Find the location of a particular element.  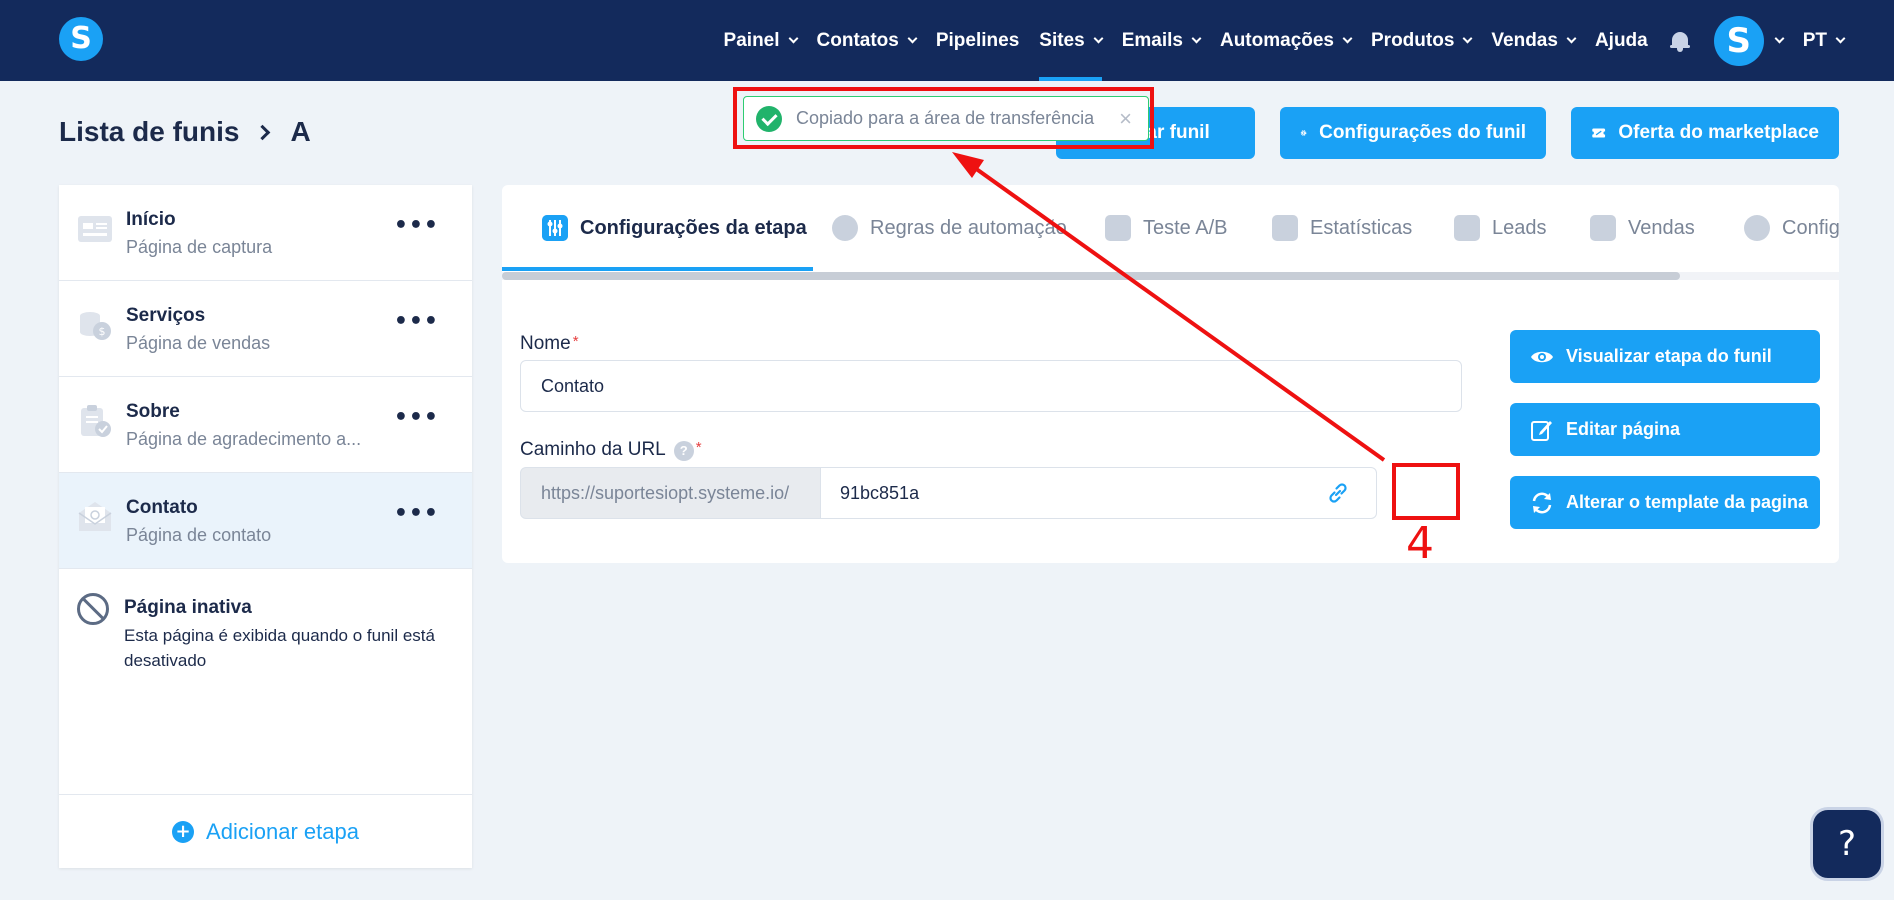

url-prefix-text: https://suportesiopt.systeme.io/ is located at coordinates (665, 492).